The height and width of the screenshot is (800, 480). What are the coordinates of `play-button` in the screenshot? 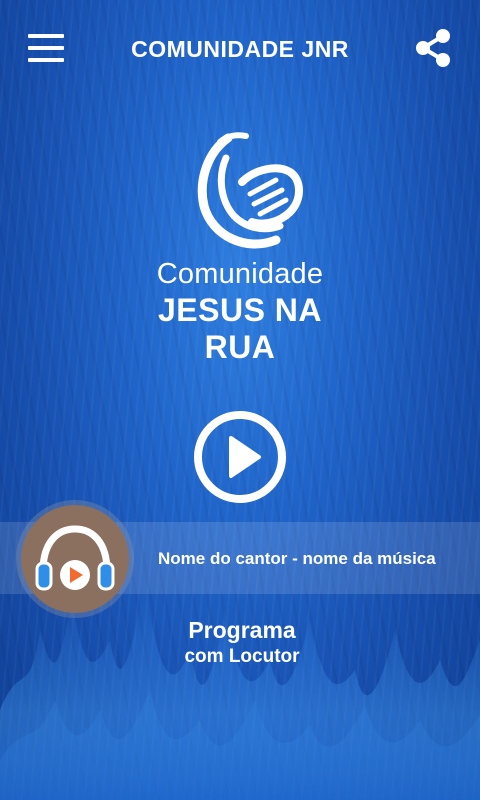 It's located at (240, 457).